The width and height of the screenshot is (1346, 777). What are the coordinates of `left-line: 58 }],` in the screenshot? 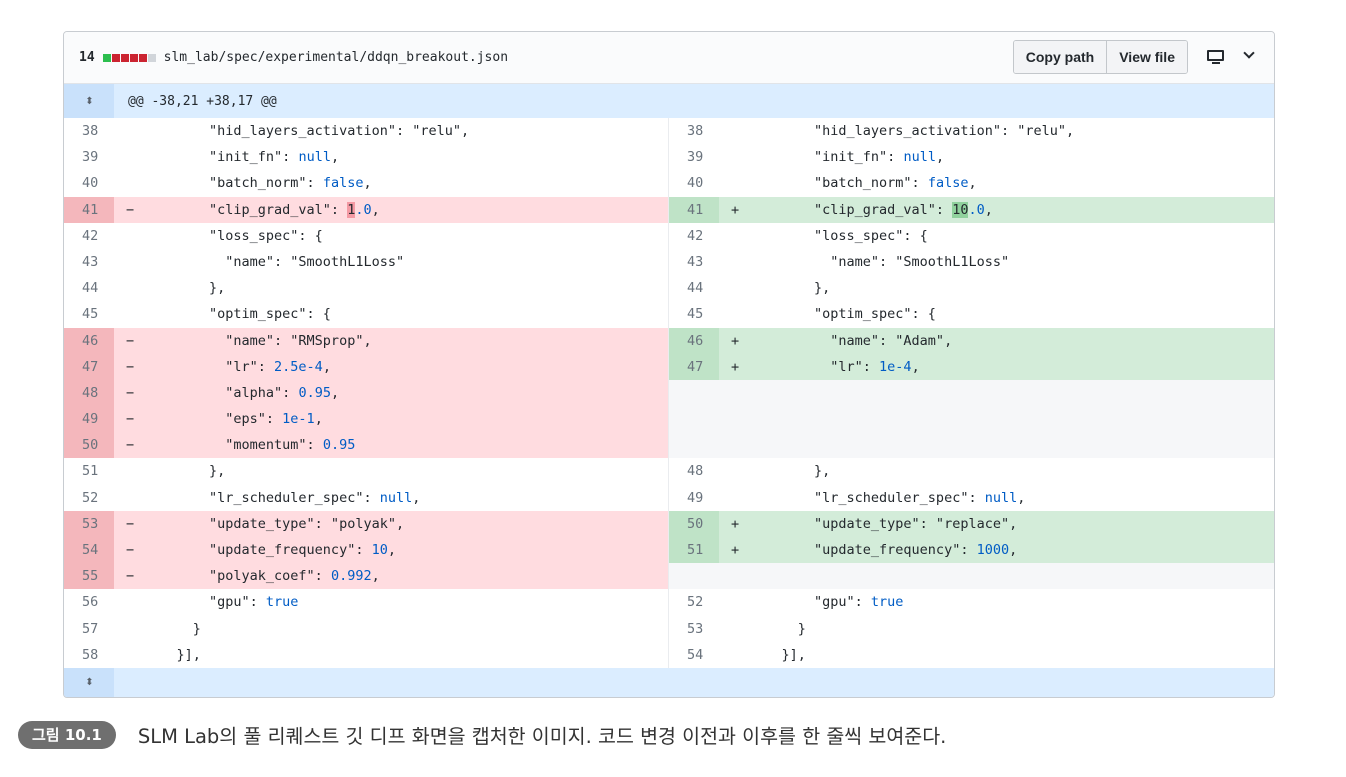 It's located at (366, 654).